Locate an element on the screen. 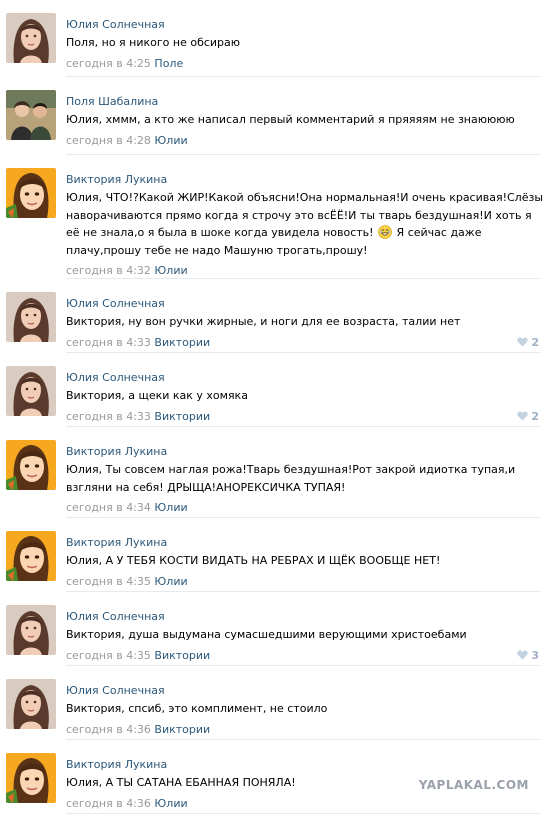 This screenshot has height=814, width=555. comment-date: сегодня в 4:25 is located at coordinates (108, 63).